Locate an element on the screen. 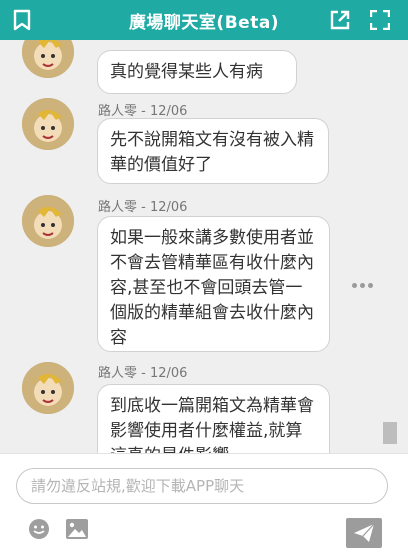  more-options-icon is located at coordinates (364, 285).